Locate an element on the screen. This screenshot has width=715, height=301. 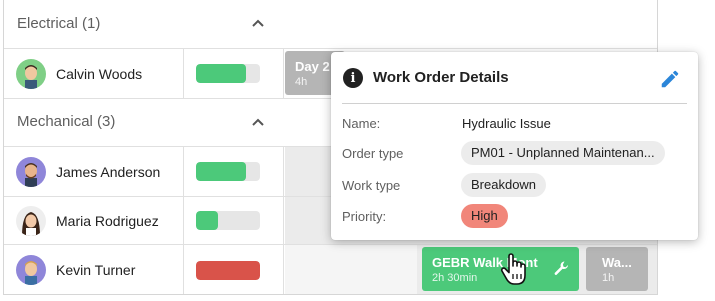
field-label-priority: Priority: is located at coordinates (364, 216).